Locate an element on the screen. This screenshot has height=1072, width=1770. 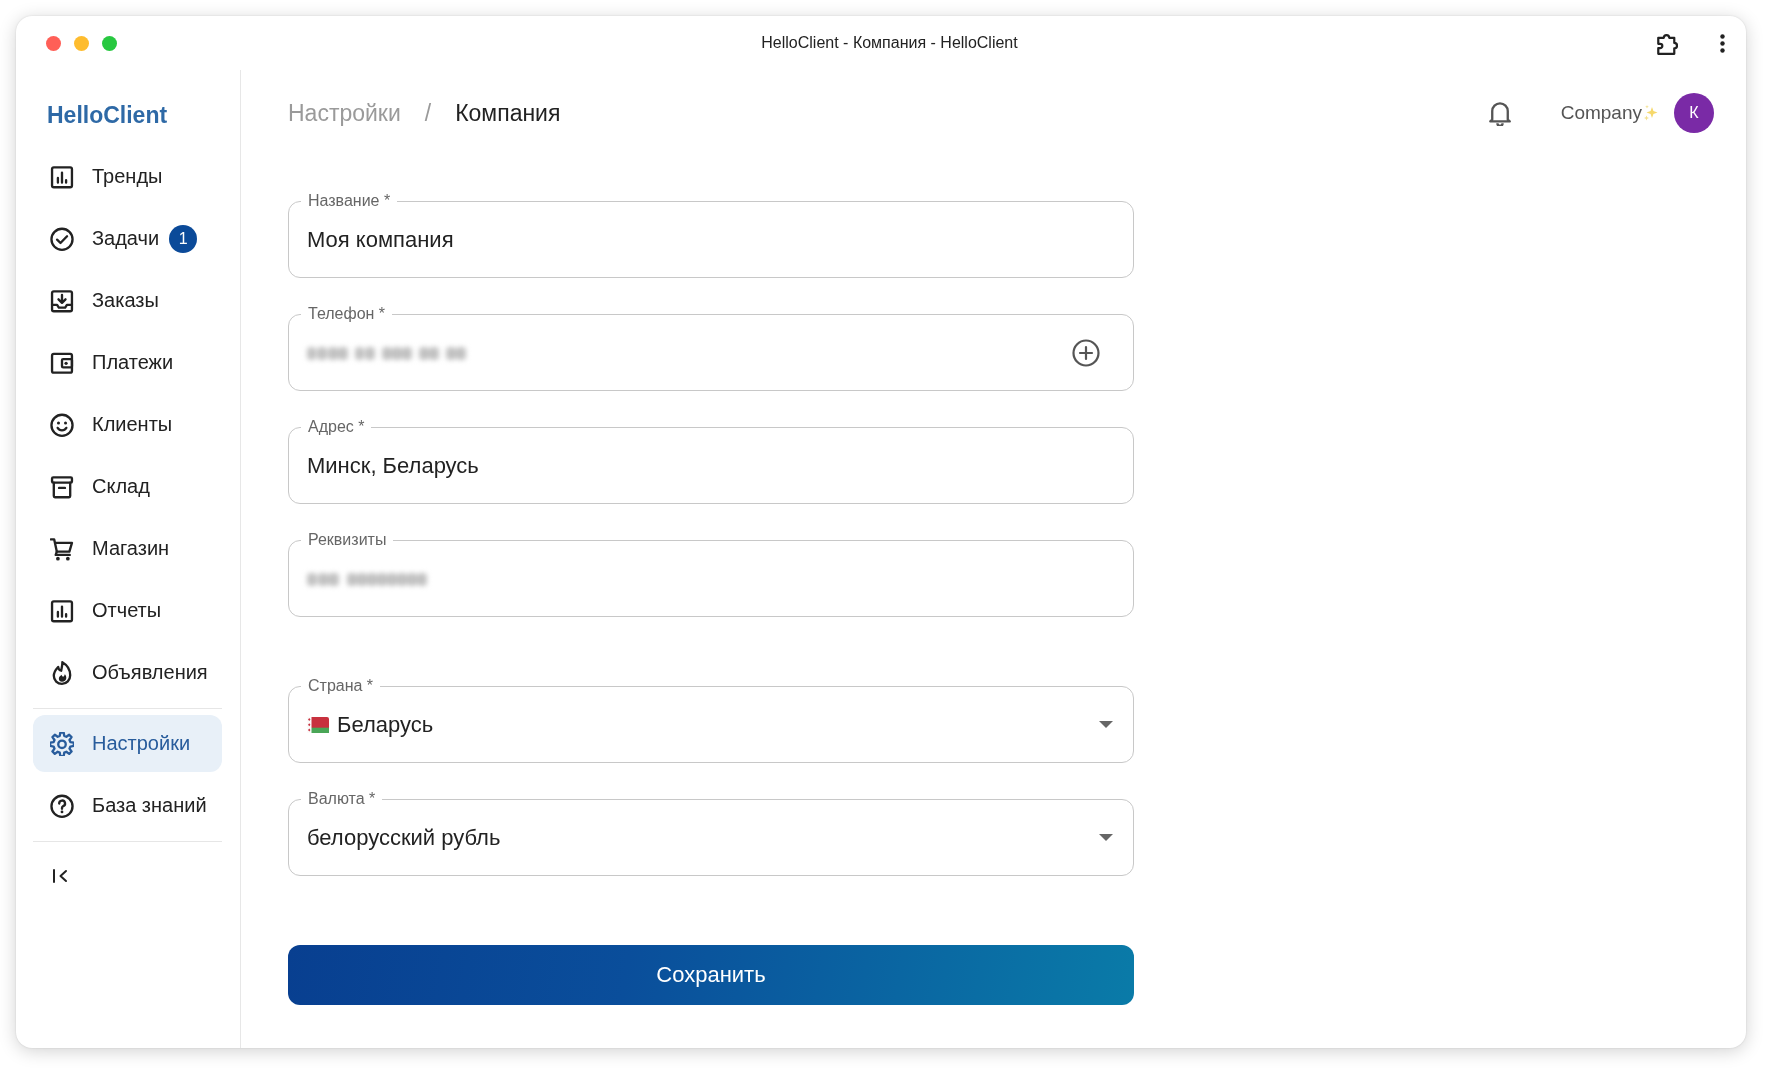
more-icon is located at coordinates (1722, 43).